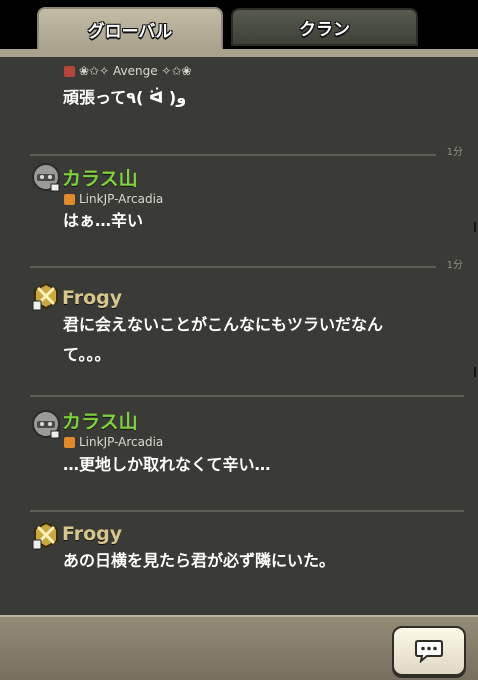 The height and width of the screenshot is (680, 478). I want to click on bottom-bar, so click(239, 647).